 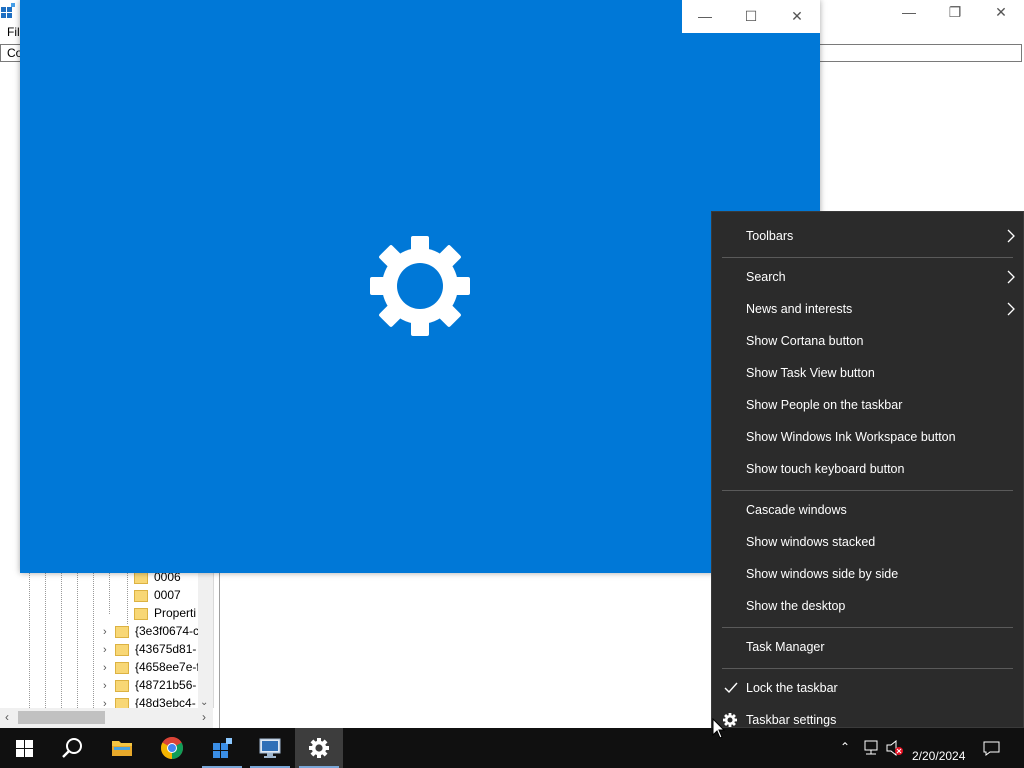 What do you see at coordinates (731, 688) in the screenshot?
I see `checkmark-icon` at bounding box center [731, 688].